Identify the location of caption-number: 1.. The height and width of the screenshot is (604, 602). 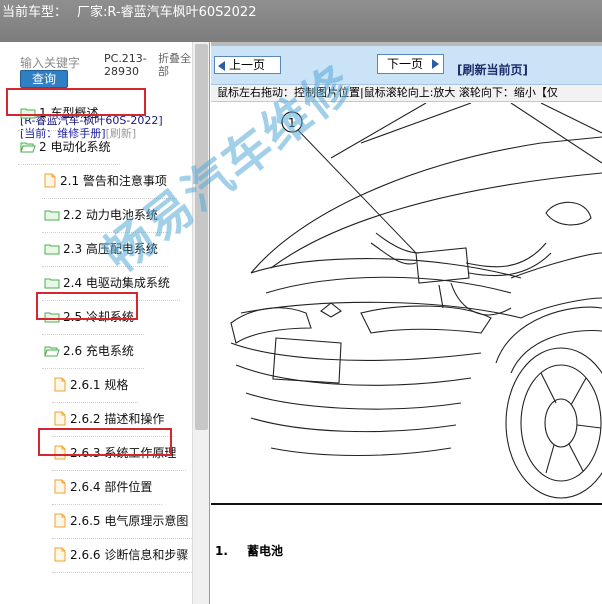
(221, 551).